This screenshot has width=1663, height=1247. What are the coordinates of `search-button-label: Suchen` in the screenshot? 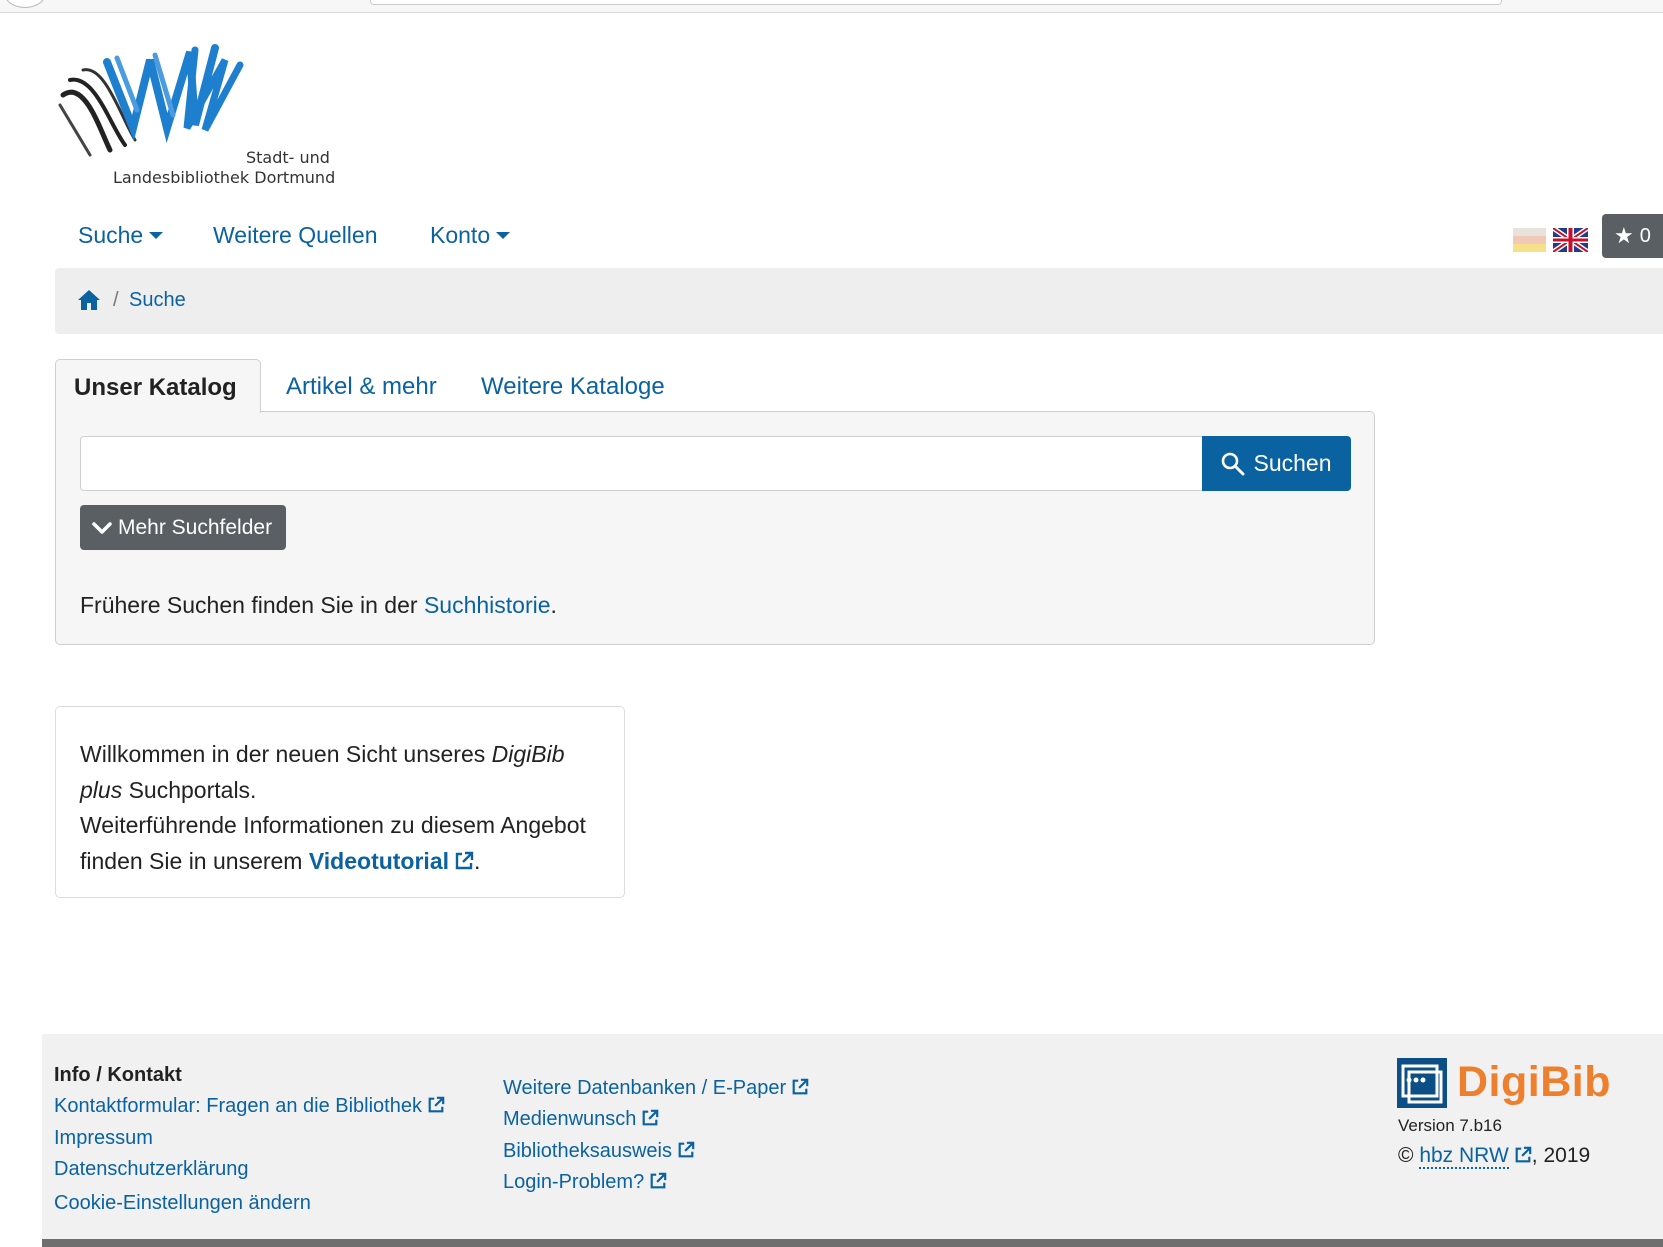 It's located at (1292, 463).